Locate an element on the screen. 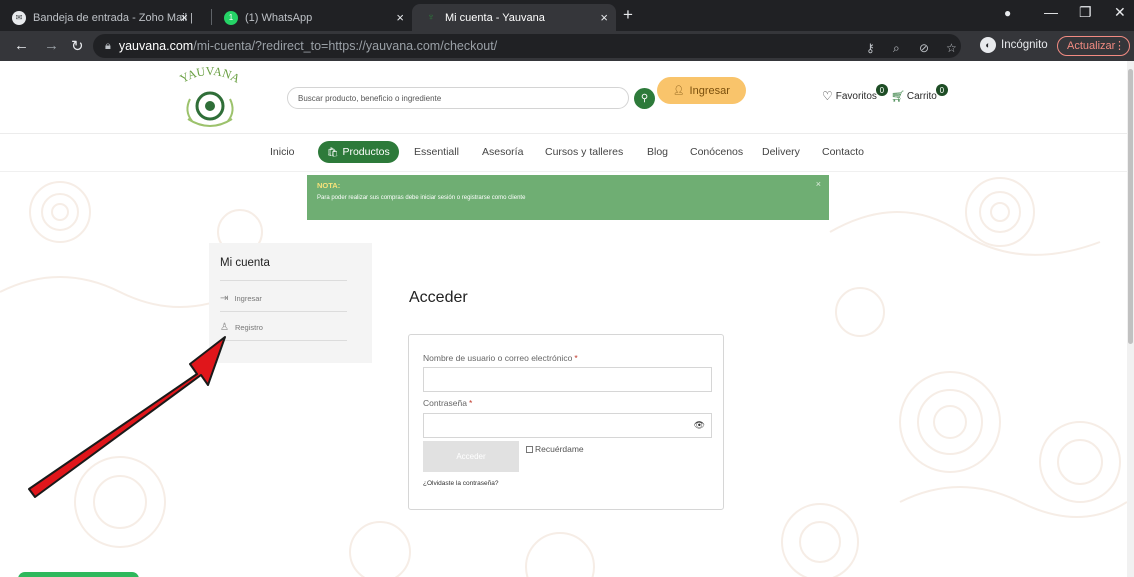 The width and height of the screenshot is (1134, 577). account-title: Mi cuenta is located at coordinates (245, 263).